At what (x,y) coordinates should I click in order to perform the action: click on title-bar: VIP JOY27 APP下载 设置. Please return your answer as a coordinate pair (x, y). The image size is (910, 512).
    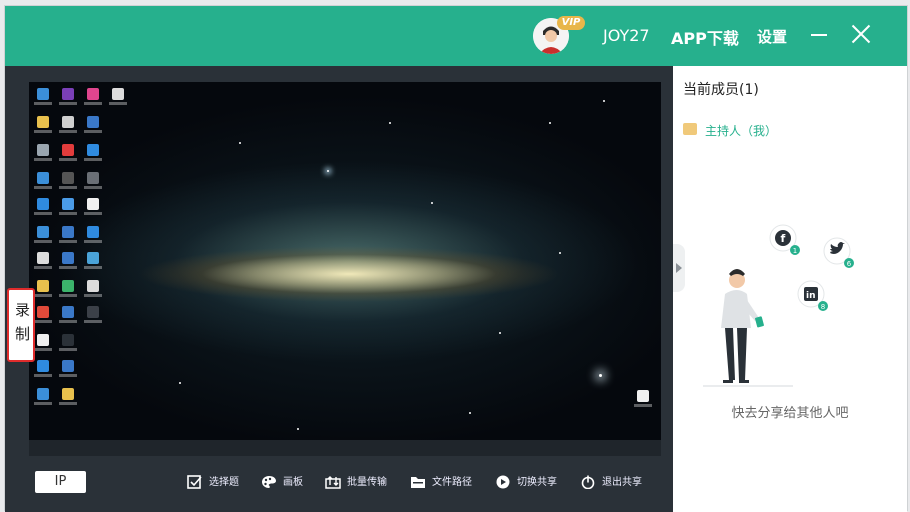
    Looking at the image, I should click on (456, 36).